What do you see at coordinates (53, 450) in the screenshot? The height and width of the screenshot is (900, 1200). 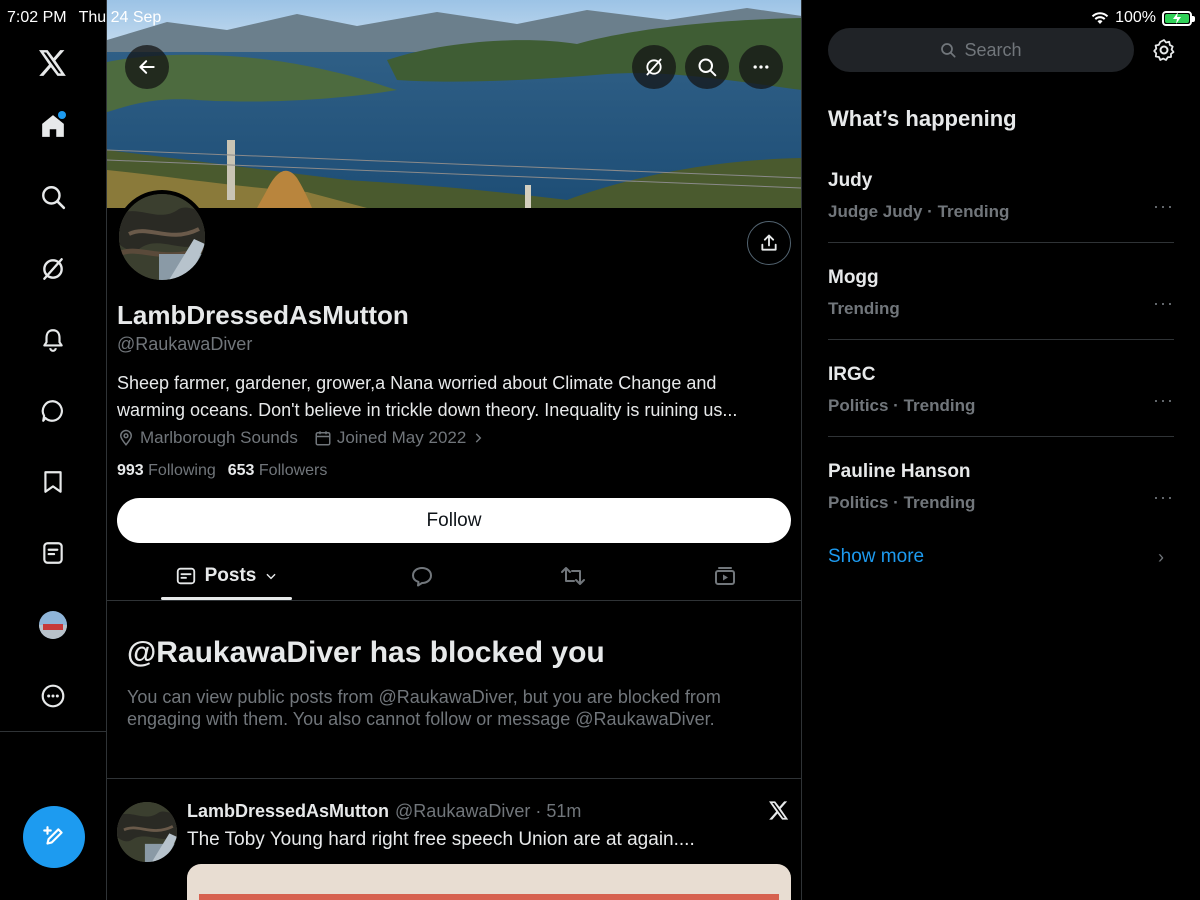 I see `left-navigation` at bounding box center [53, 450].